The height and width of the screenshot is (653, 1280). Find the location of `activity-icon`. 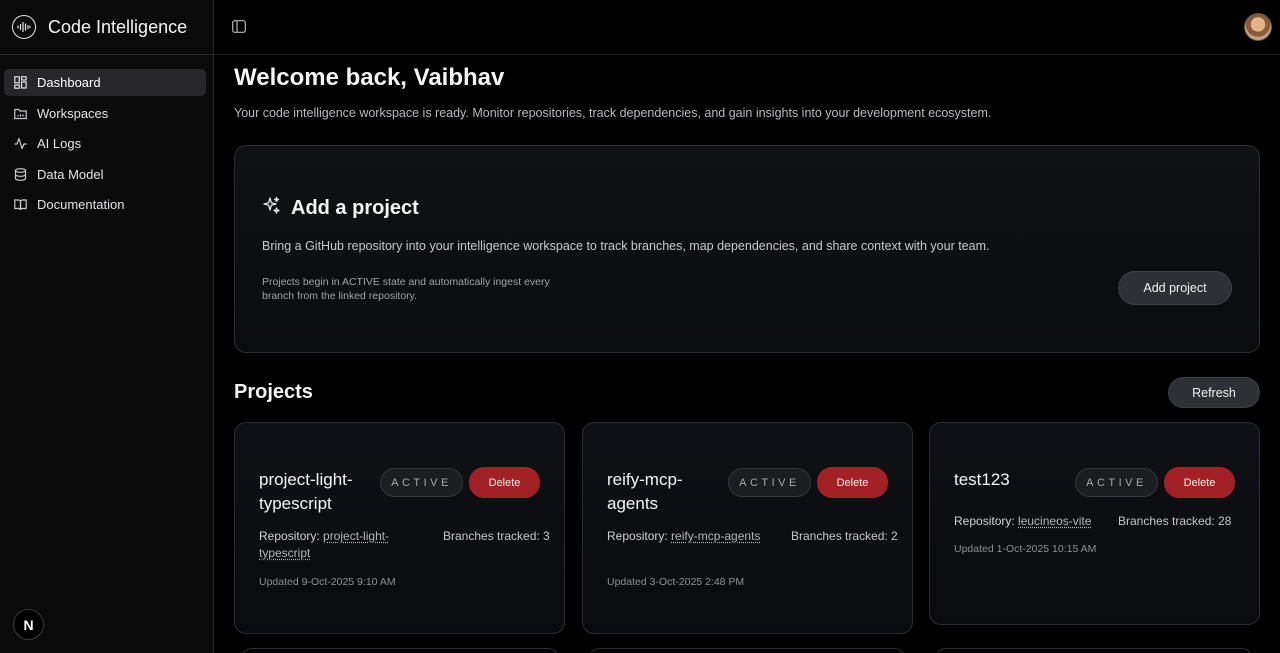

activity-icon is located at coordinates (20, 143).